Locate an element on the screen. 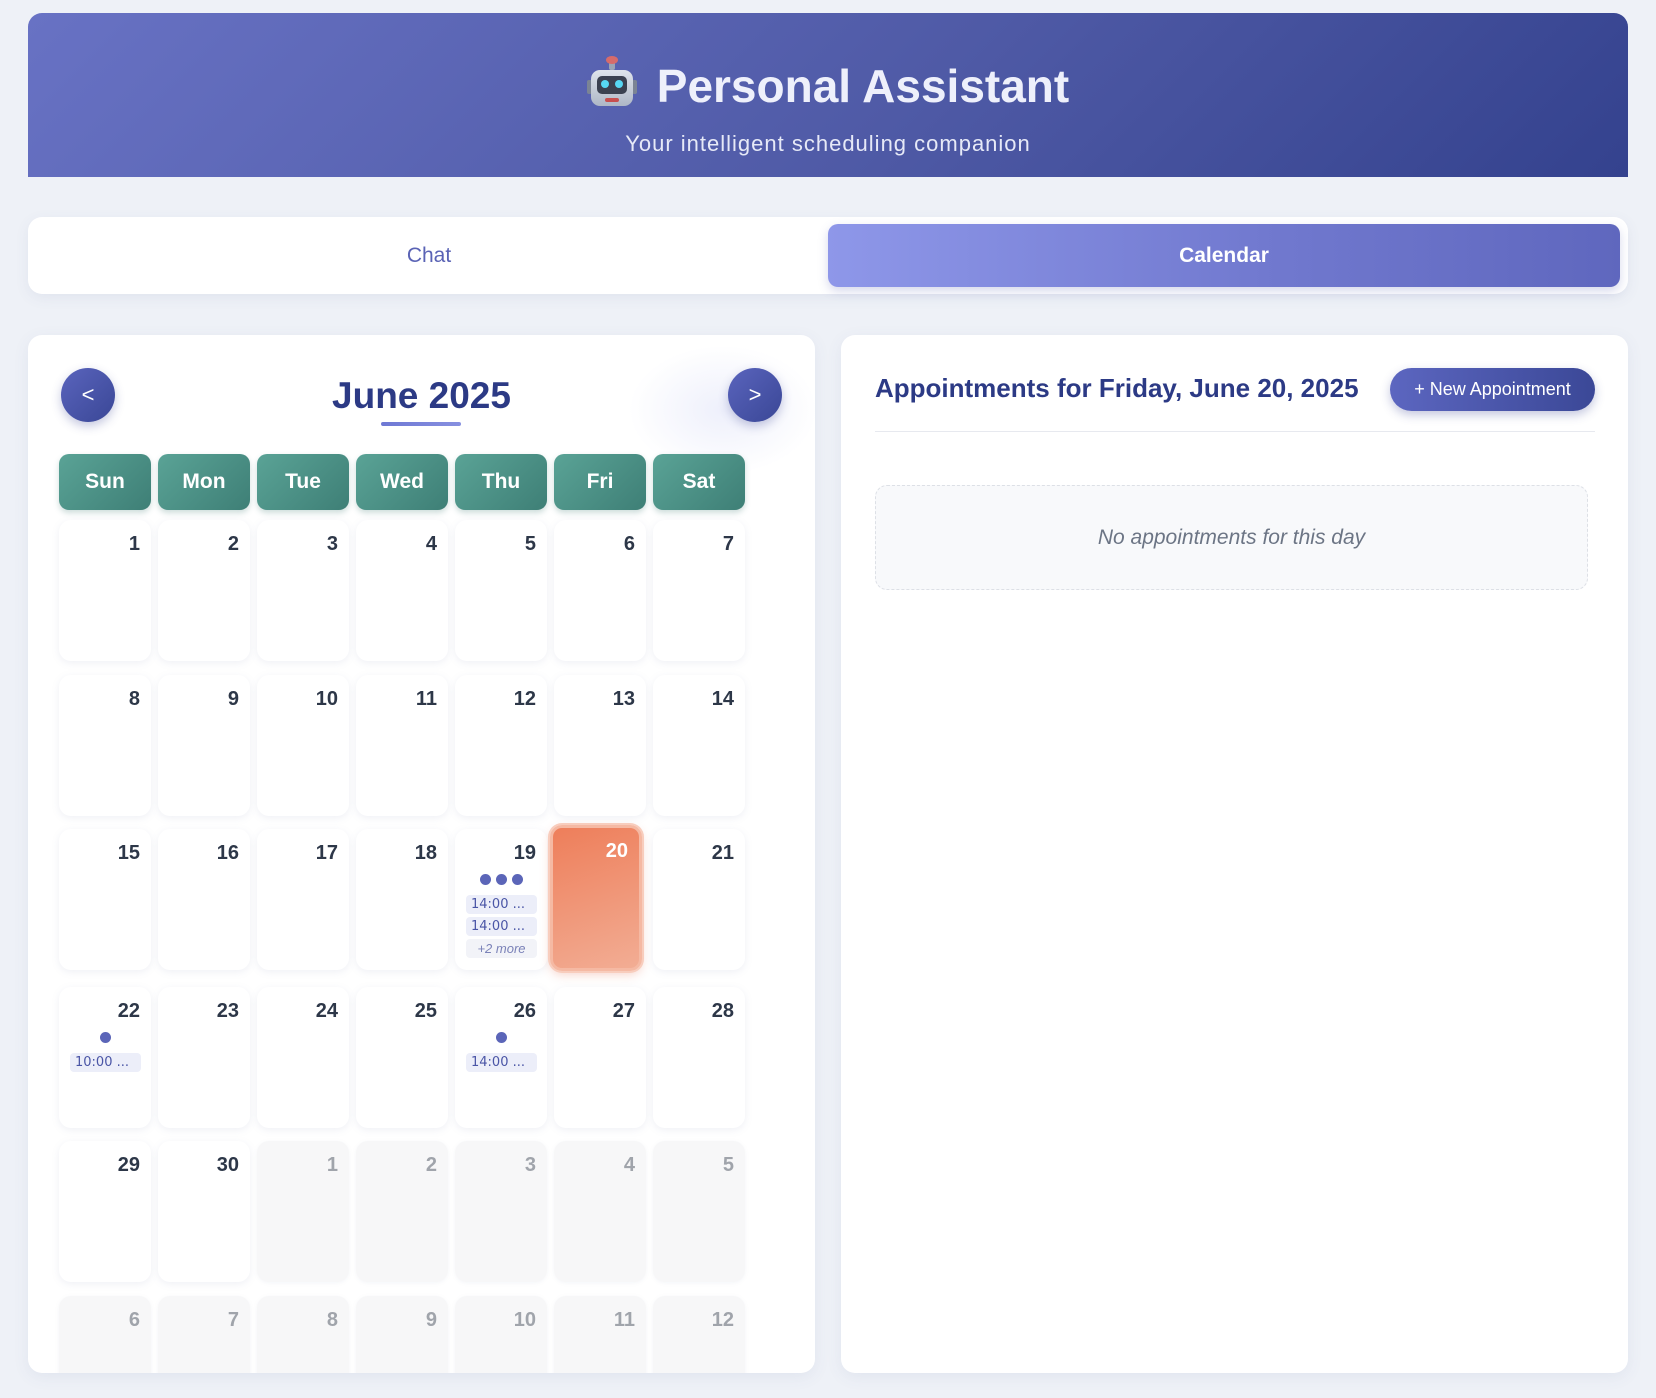 The height and width of the screenshot is (1398, 1656). day-number: 30 is located at coordinates (227, 1165).